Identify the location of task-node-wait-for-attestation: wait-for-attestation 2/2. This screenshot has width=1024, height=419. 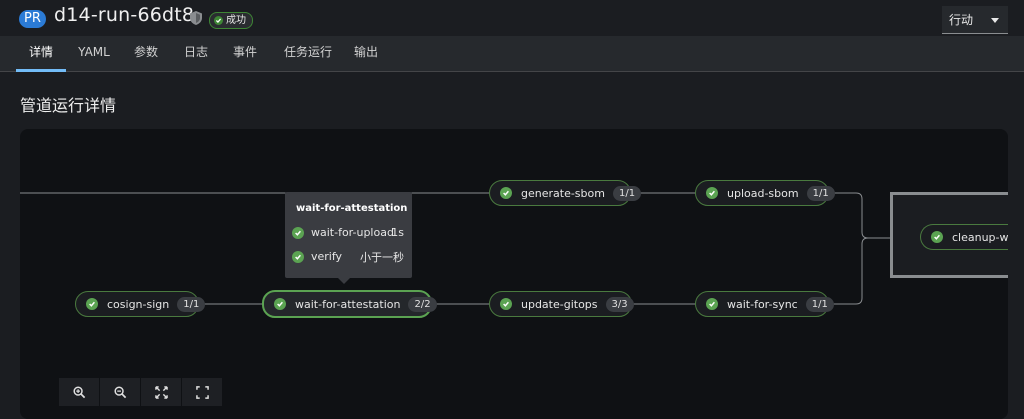
(349, 304).